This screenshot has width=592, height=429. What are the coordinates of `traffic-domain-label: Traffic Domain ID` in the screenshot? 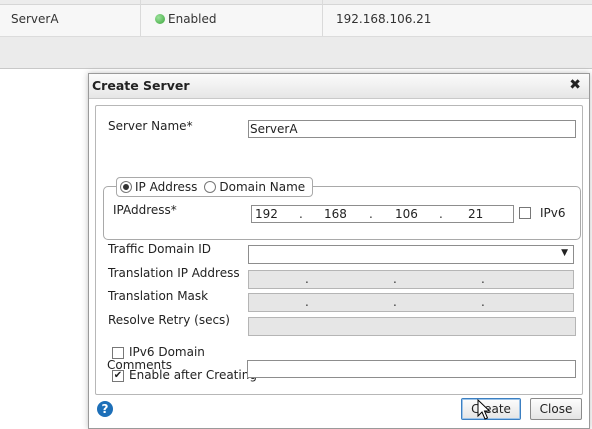 It's located at (160, 249).